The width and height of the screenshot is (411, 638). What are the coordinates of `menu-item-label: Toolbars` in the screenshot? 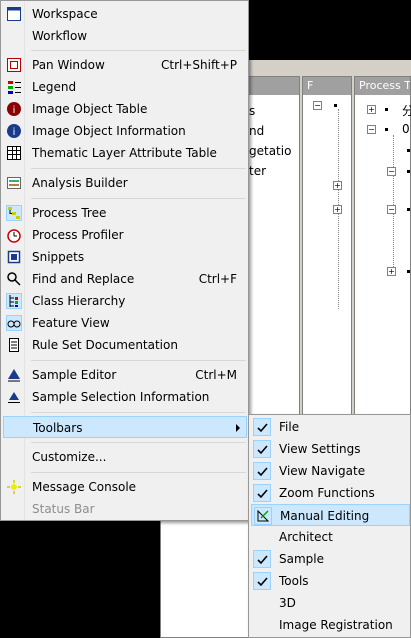 It's located at (58, 428).